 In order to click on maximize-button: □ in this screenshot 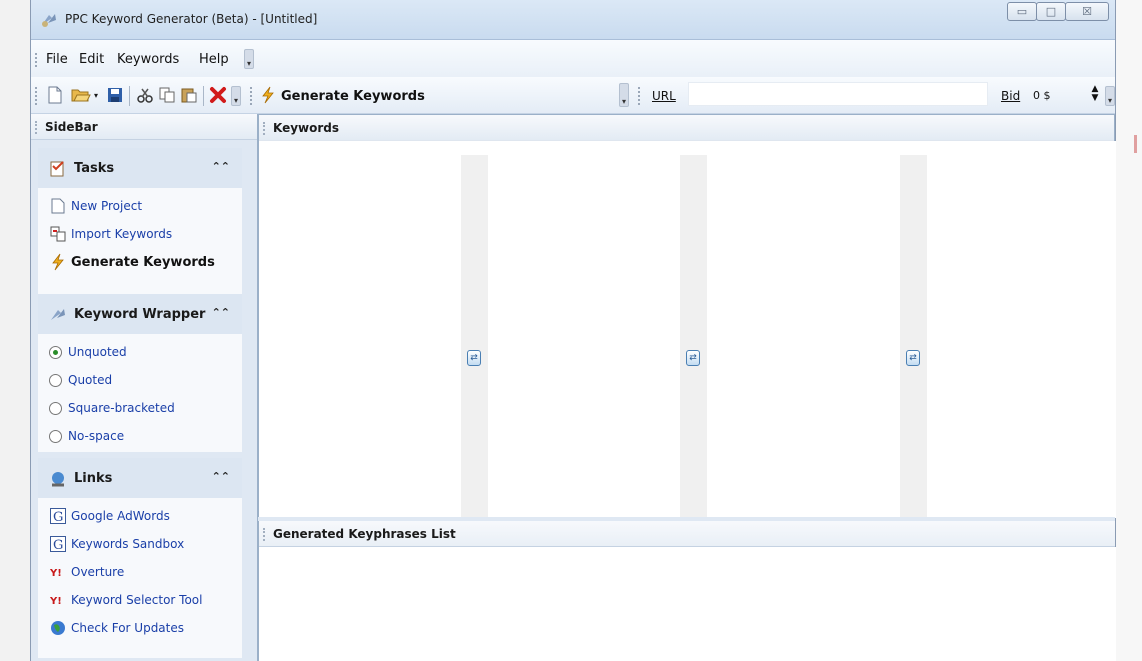, I will do `click(1051, 11)`.